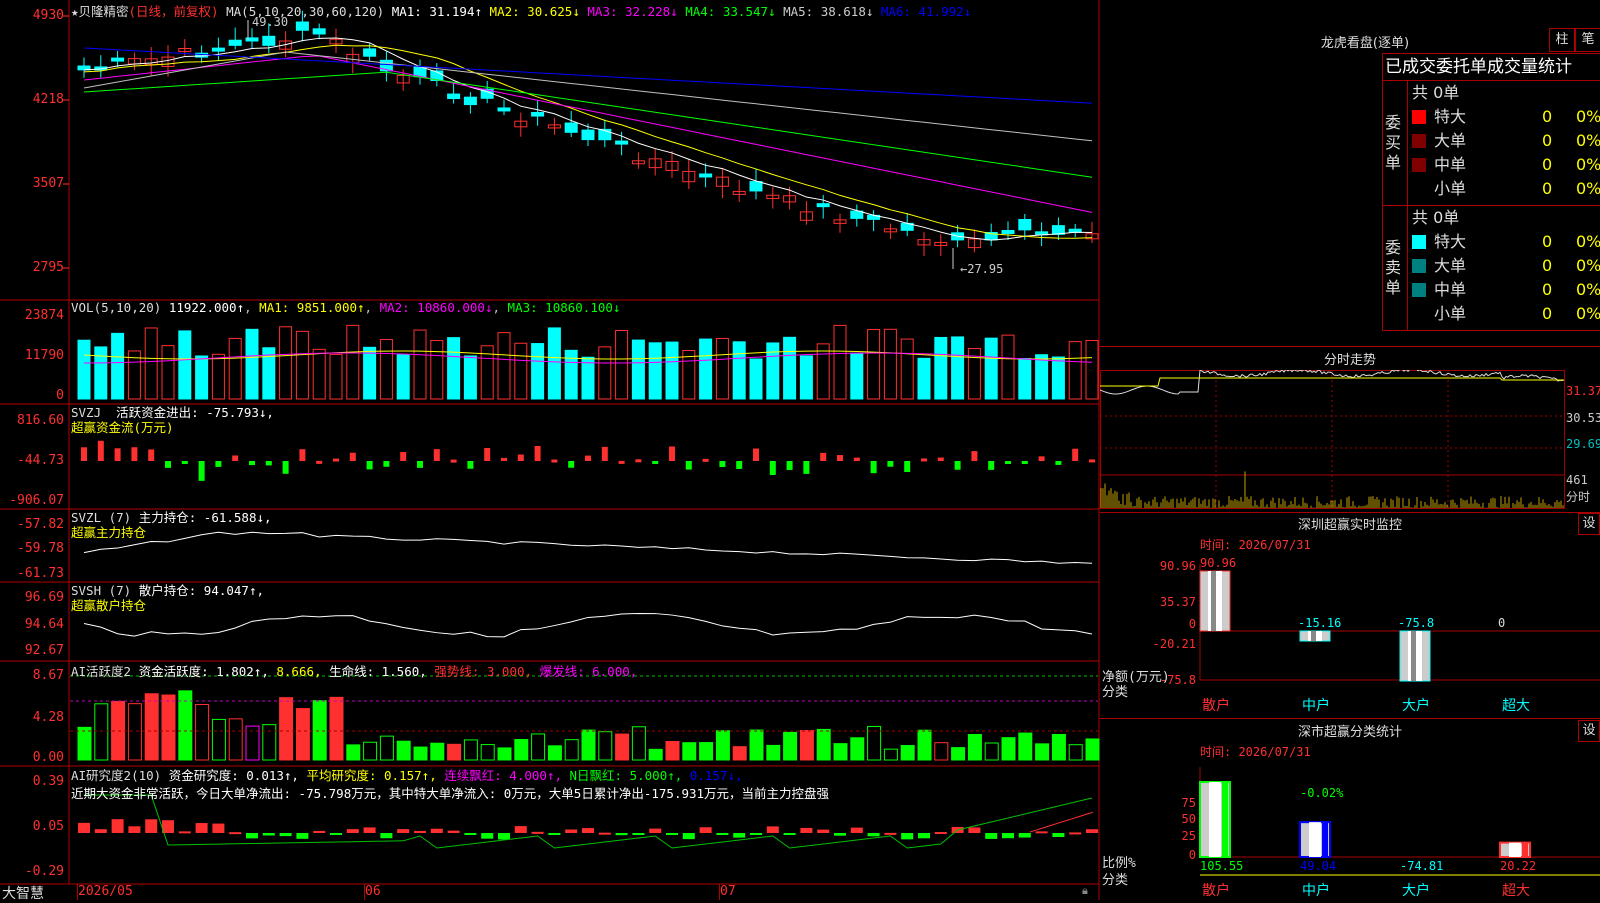 This screenshot has height=903, width=1600. What do you see at coordinates (174, 11) in the screenshot?
I see `period-label: (日线，前复权)` at bounding box center [174, 11].